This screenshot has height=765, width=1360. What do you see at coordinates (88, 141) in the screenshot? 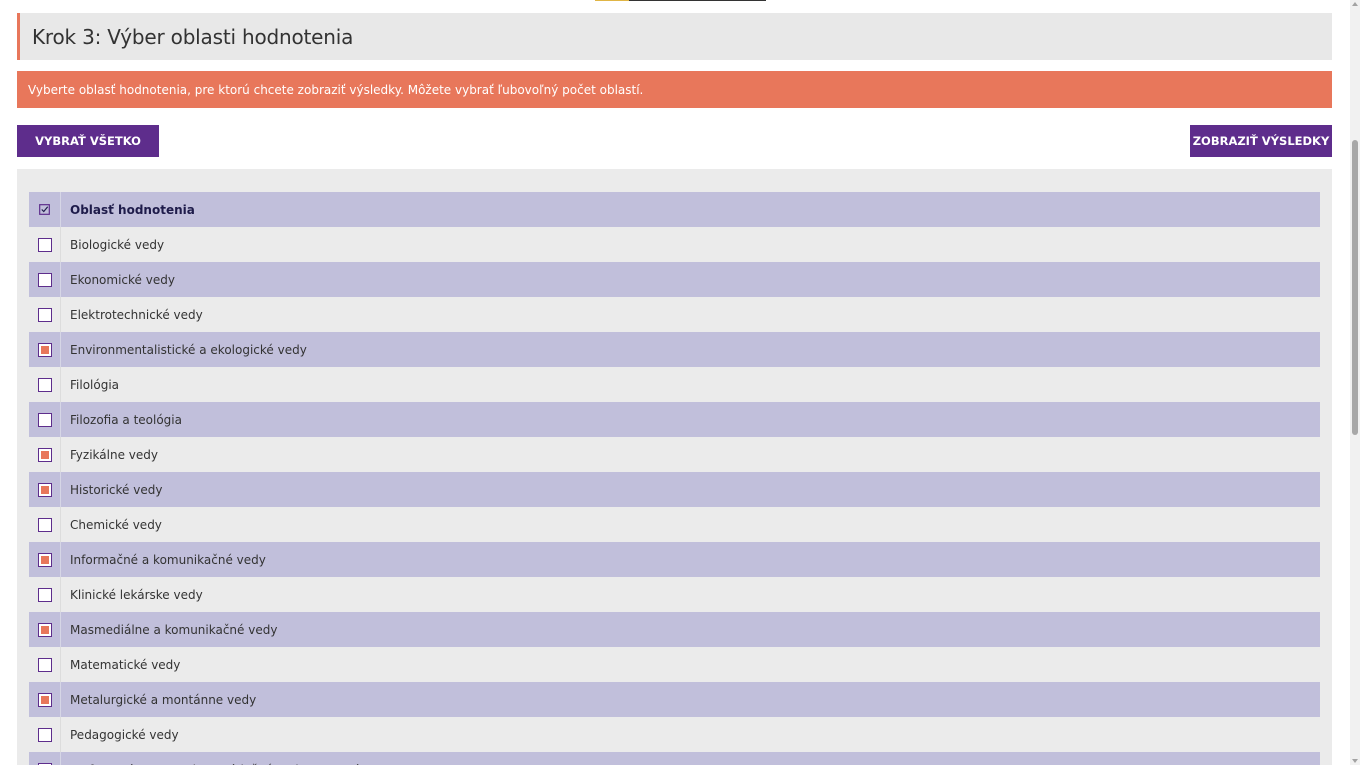
I see `select-all-button: VYBRAŤ VŠETKO` at bounding box center [88, 141].